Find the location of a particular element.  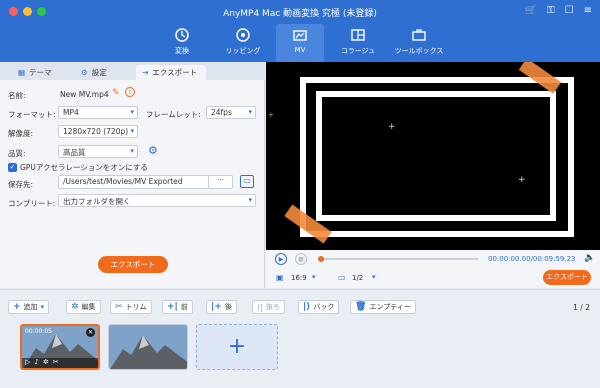

complete-value: 出力フォルダを開く is located at coordinates (97, 201).